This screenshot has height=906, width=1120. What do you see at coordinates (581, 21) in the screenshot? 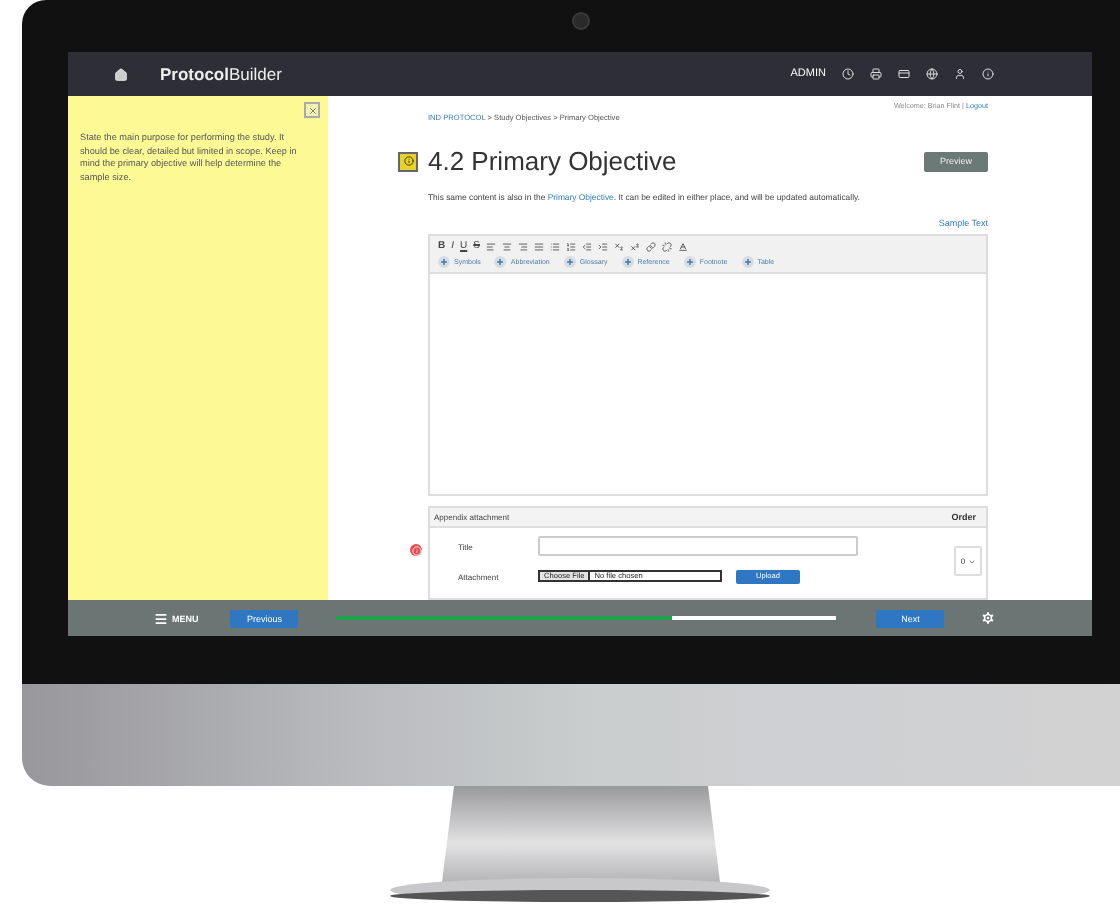
I see `camera-icon` at bounding box center [581, 21].